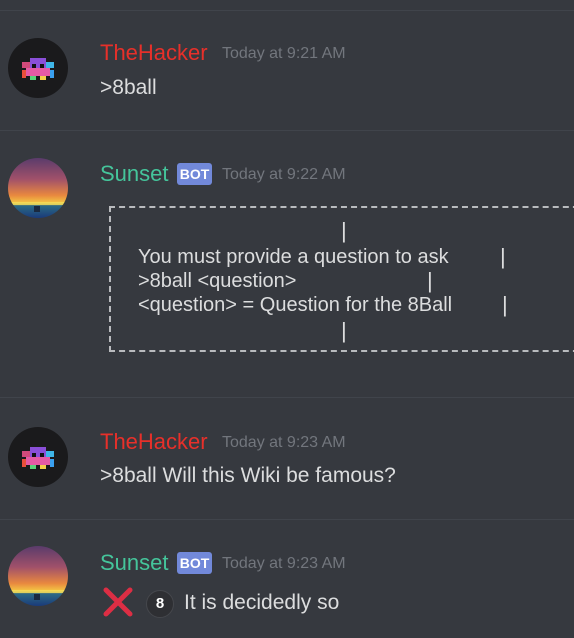 This screenshot has width=574, height=638. I want to click on message-text: >8ball, so click(128, 87).